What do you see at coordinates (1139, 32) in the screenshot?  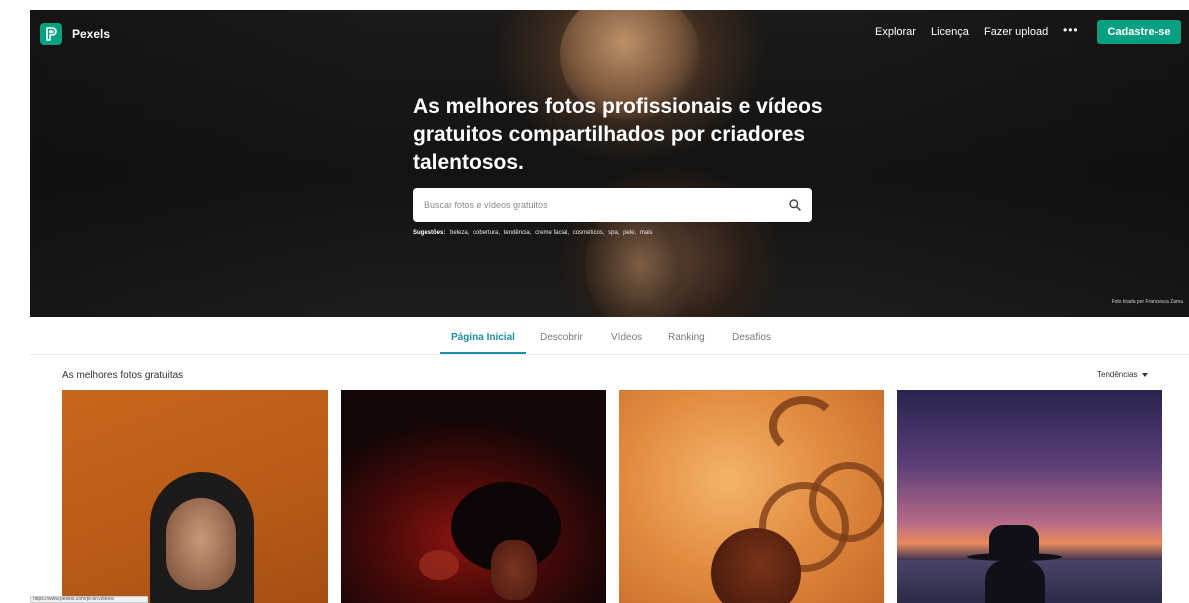 I see `signup-button: Cadastre-se` at bounding box center [1139, 32].